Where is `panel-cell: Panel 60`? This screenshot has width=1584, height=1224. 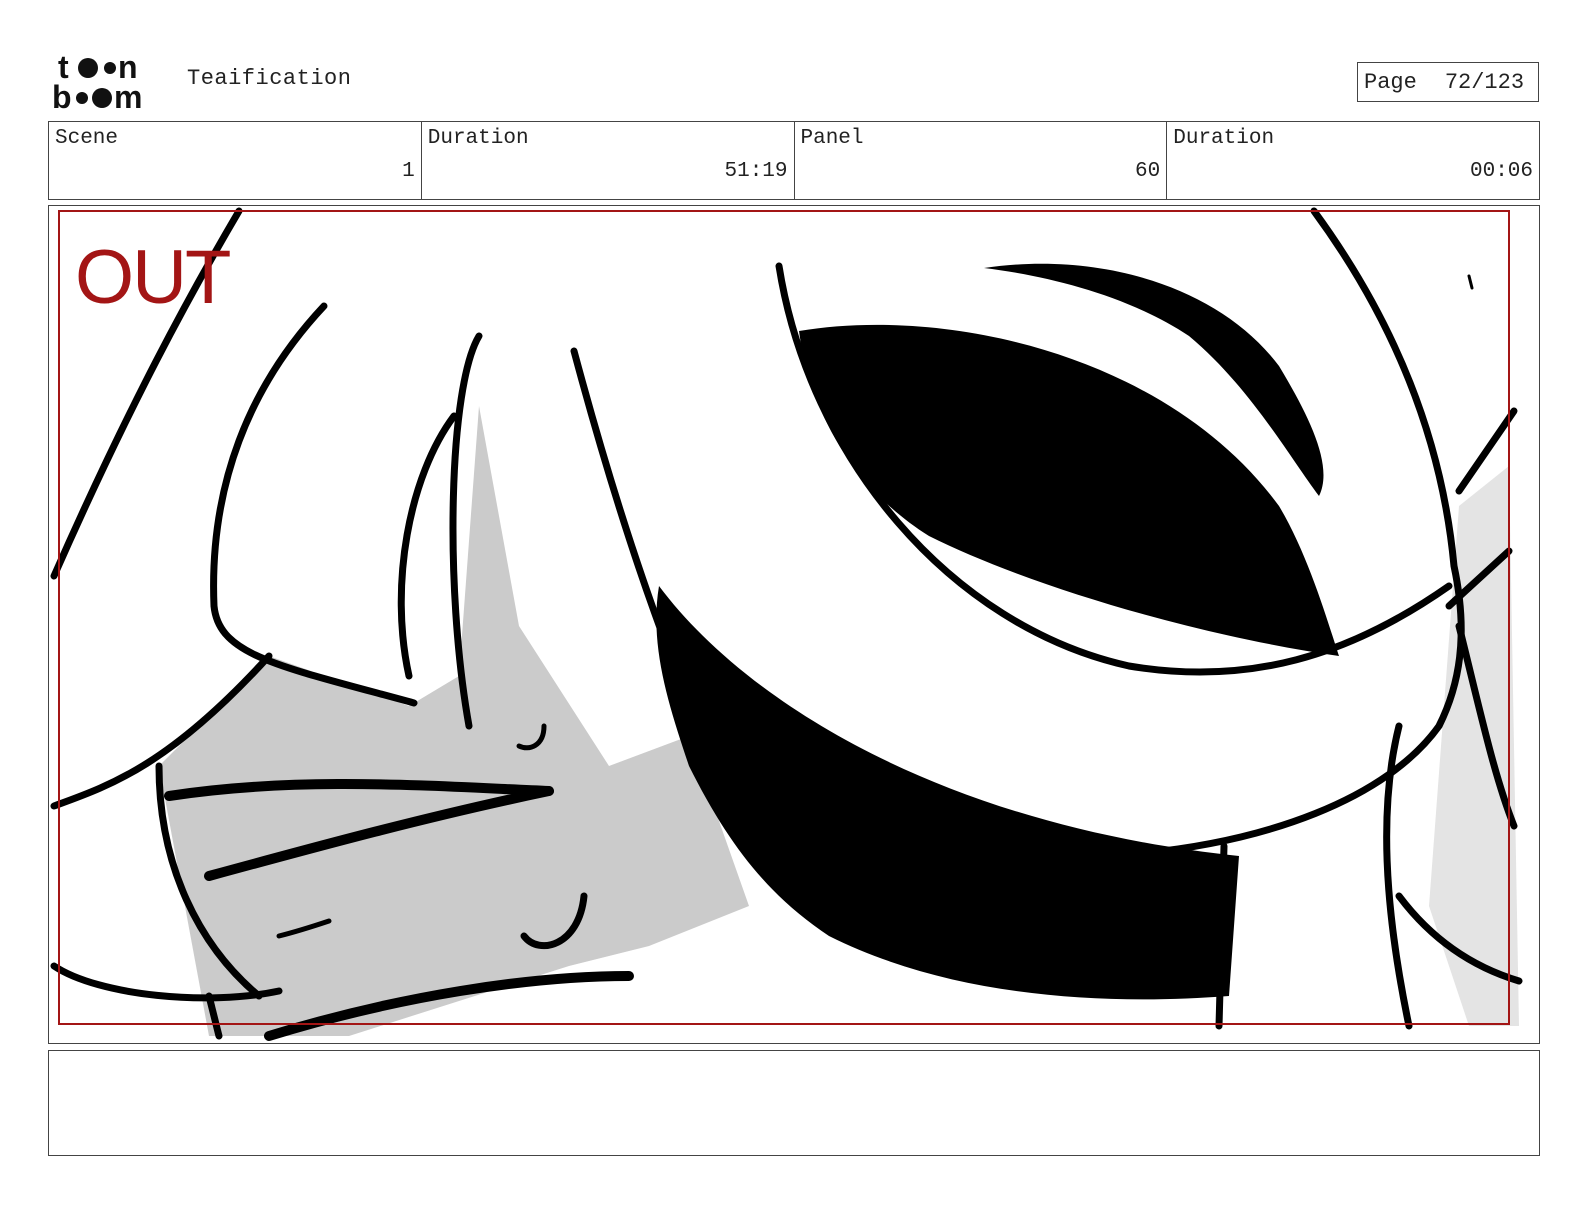 panel-cell: Panel 60 is located at coordinates (981, 160).